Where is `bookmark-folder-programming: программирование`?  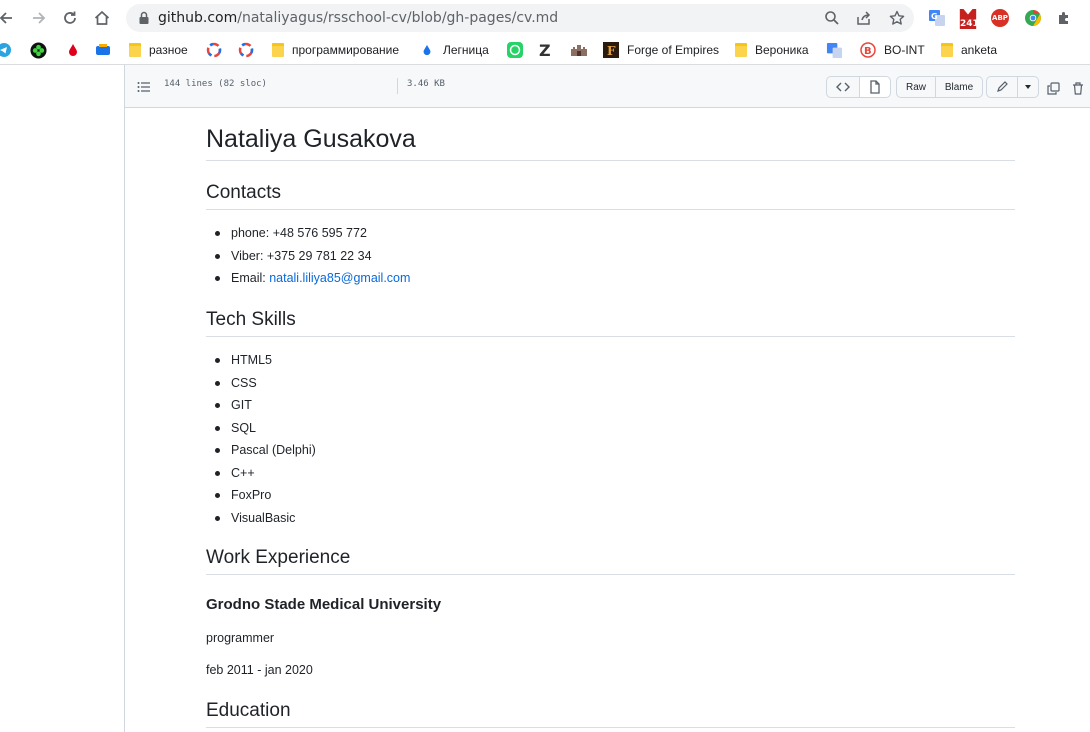
bookmark-folder-programming: программирование is located at coordinates (335, 50).